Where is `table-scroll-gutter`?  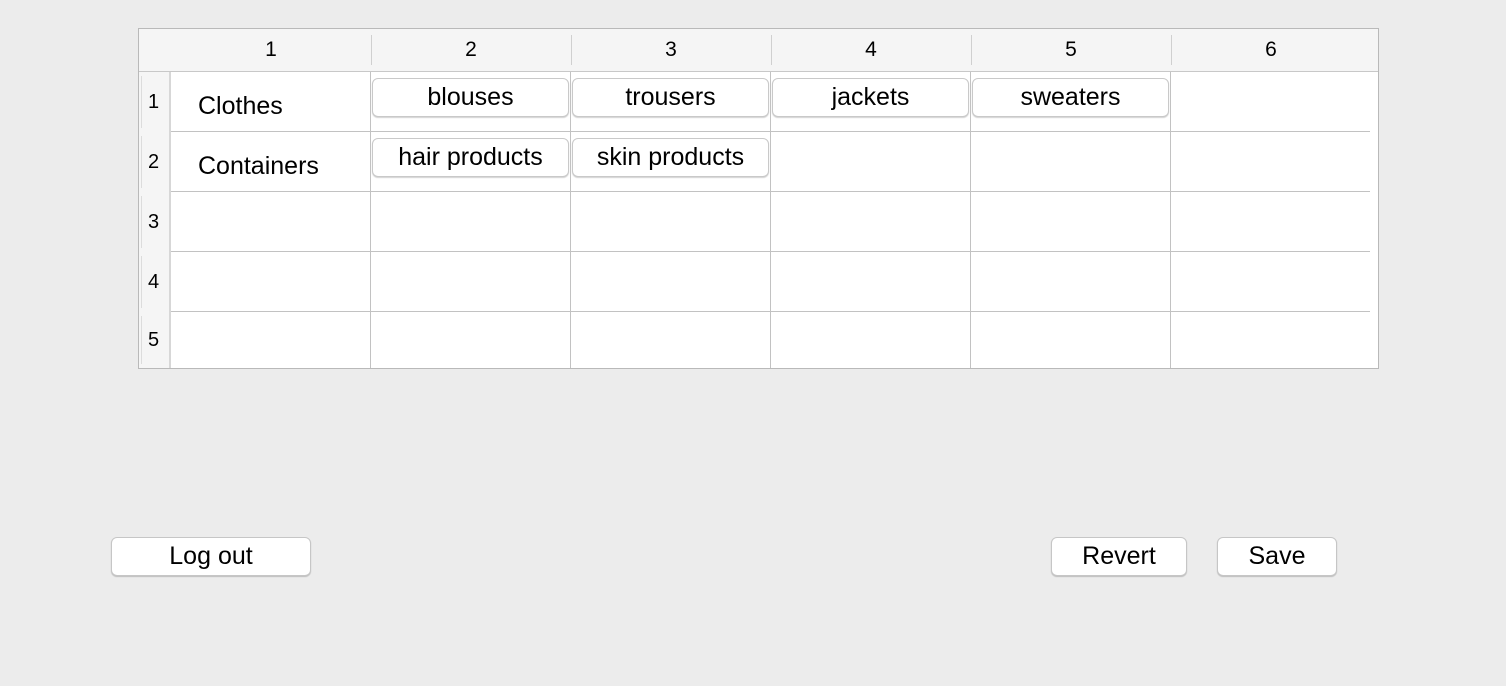
table-scroll-gutter is located at coordinates (1374, 220).